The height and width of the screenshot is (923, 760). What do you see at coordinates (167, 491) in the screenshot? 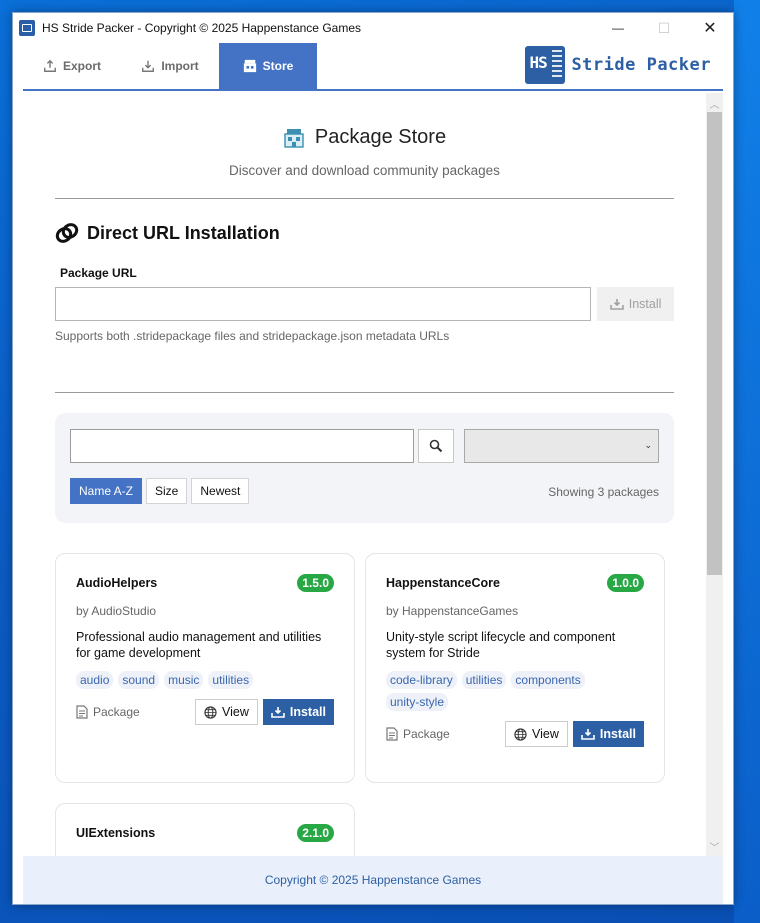
I see `sort-size-button: Size` at bounding box center [167, 491].